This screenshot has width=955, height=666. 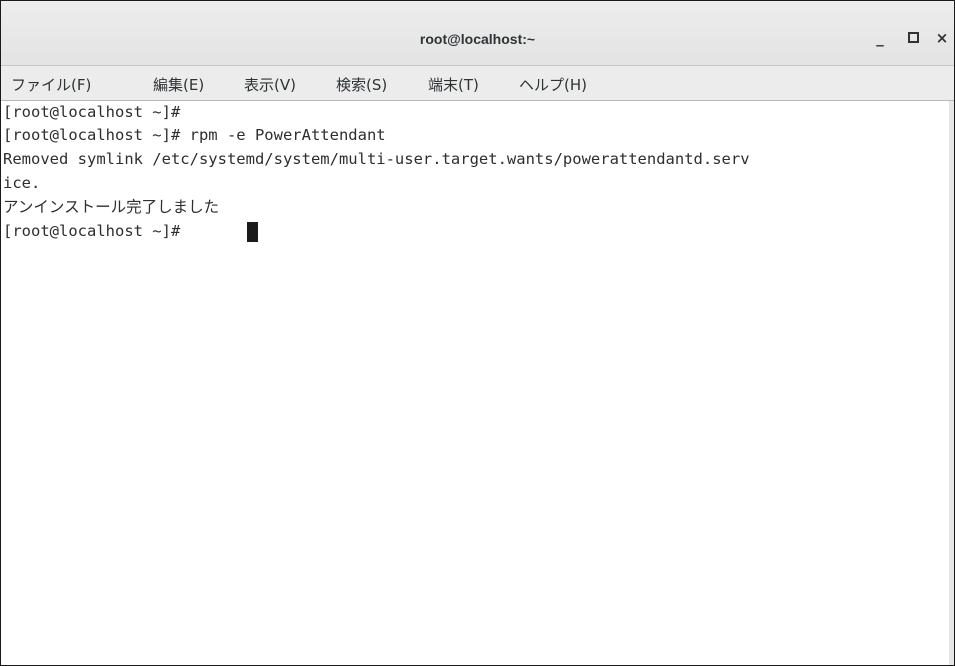 What do you see at coordinates (270, 84) in the screenshot?
I see `menu-view: 表示(V)` at bounding box center [270, 84].